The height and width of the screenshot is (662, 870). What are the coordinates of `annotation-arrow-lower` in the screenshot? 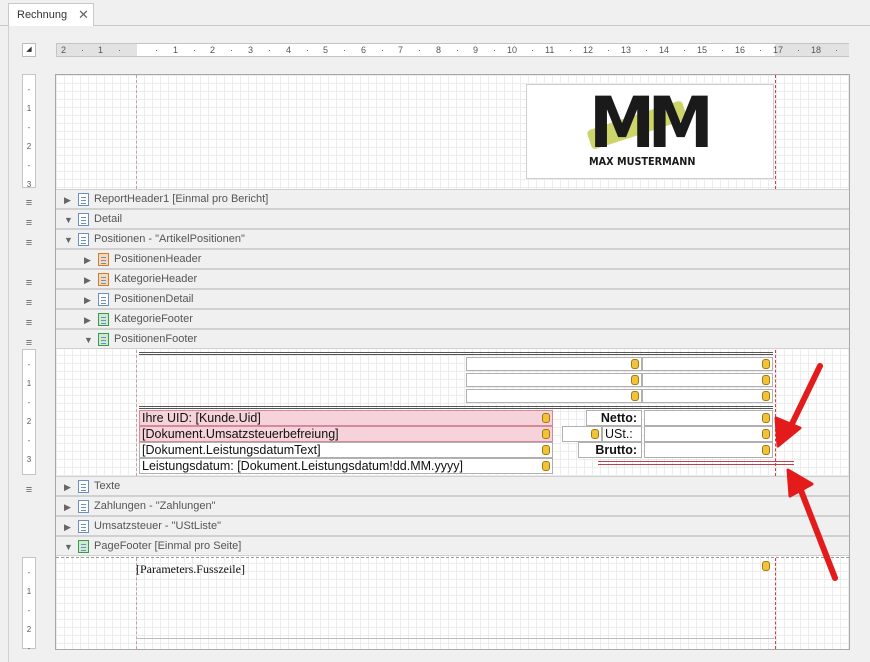 It's located at (812, 524).